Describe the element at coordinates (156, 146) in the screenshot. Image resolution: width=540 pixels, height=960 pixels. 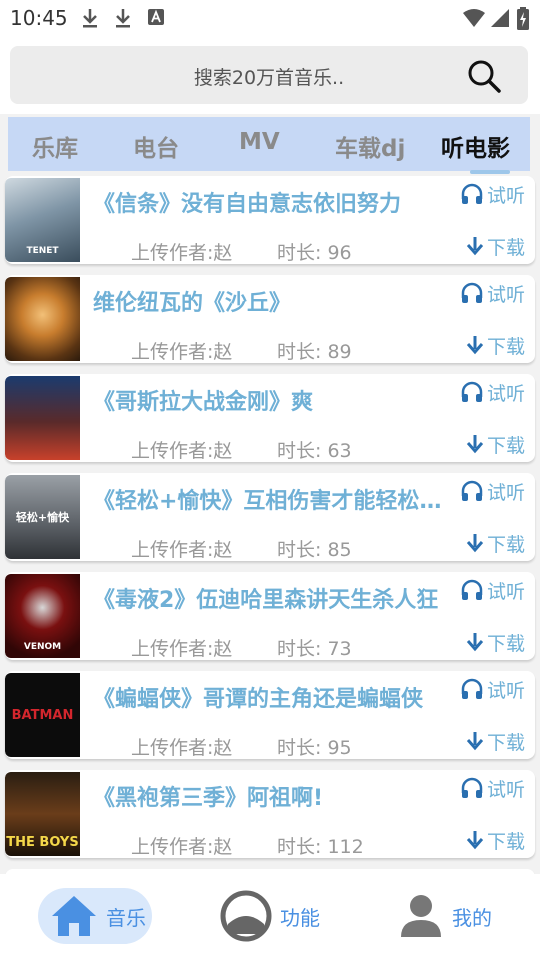
I see `tab-radio: 电台` at that location.